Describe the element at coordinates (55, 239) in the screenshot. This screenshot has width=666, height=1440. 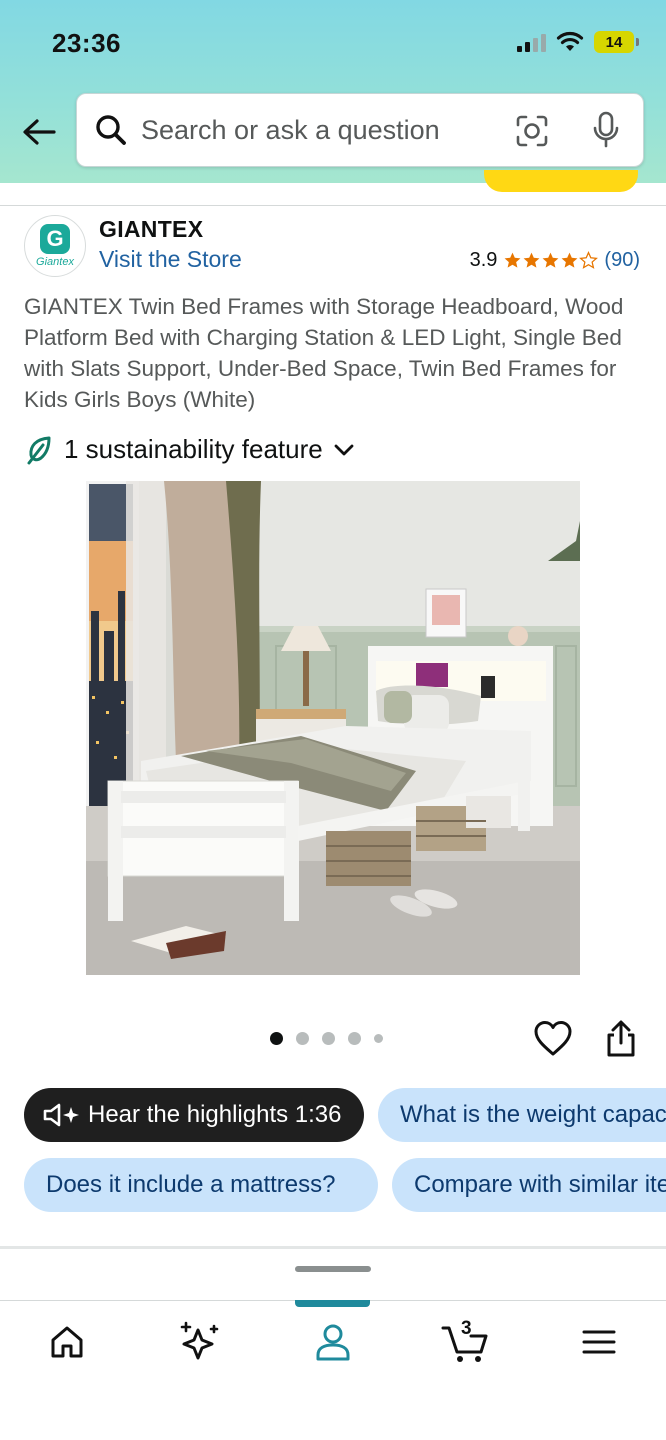
I see `brand-logo-mark: G` at that location.